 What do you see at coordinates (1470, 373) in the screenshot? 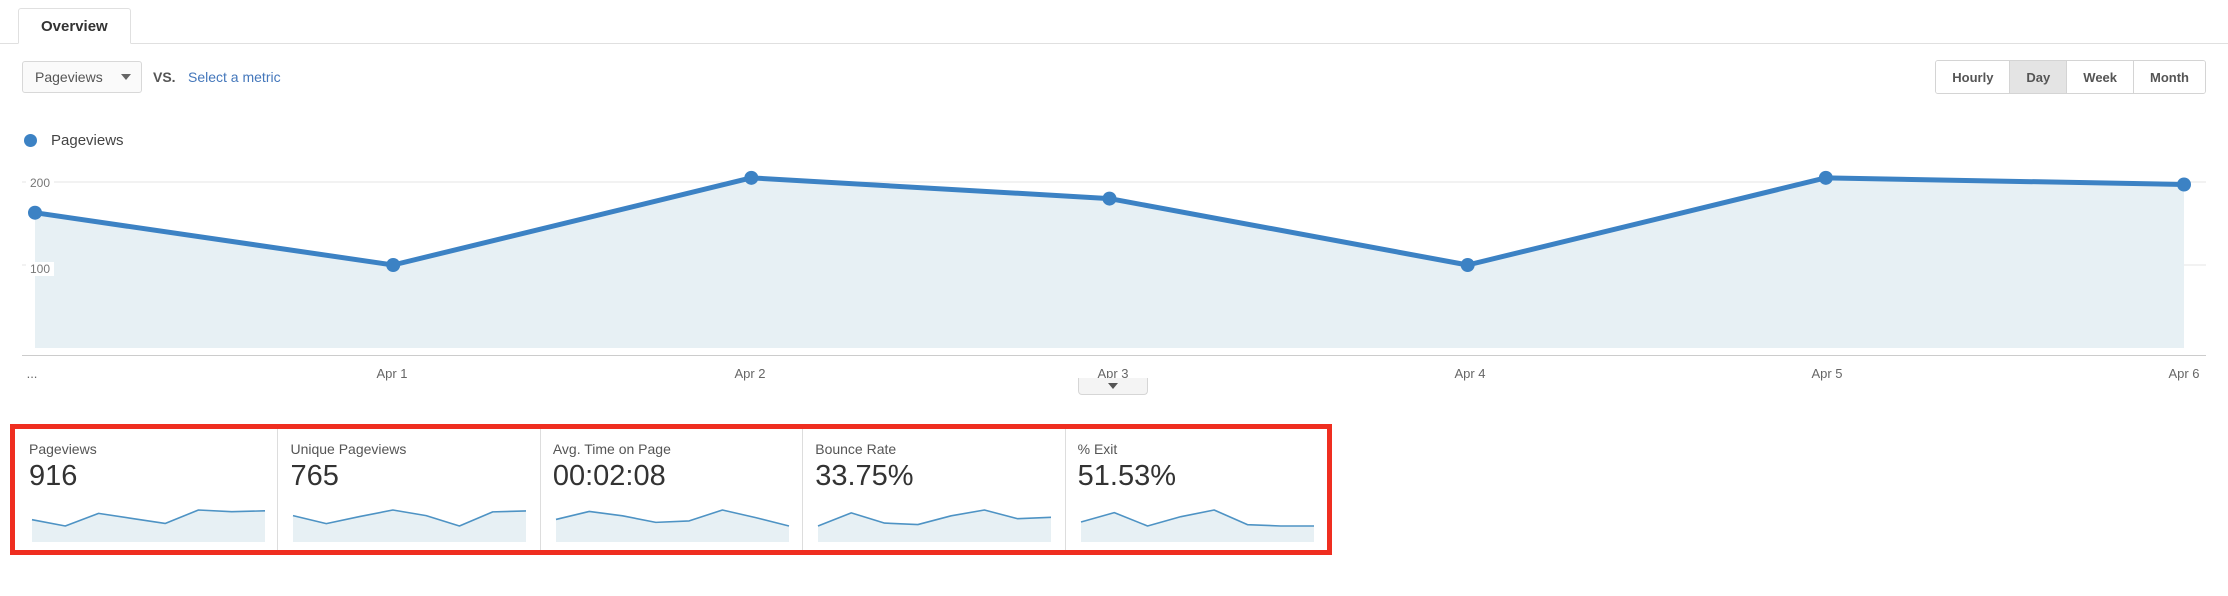
I see `x-axis-tick-4: Apr 4` at bounding box center [1470, 373].